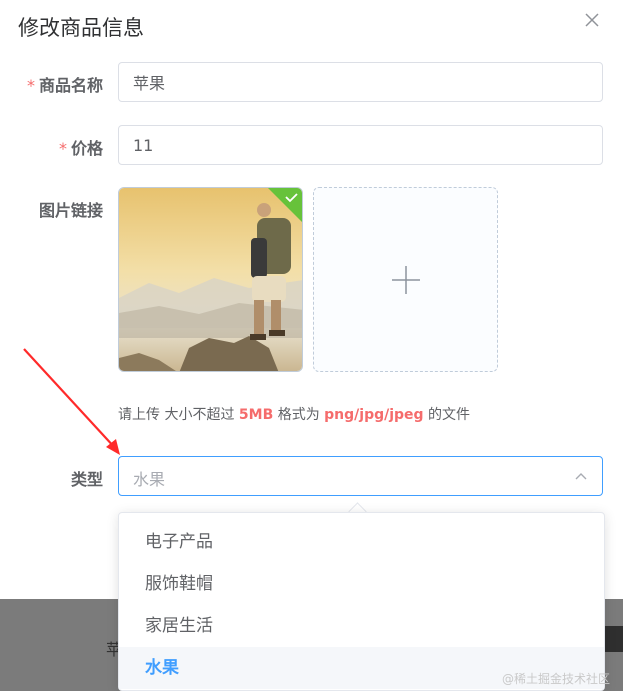 Image resolution: width=623 pixels, height=691 pixels. I want to click on backdrop-edge, so click(613, 639).